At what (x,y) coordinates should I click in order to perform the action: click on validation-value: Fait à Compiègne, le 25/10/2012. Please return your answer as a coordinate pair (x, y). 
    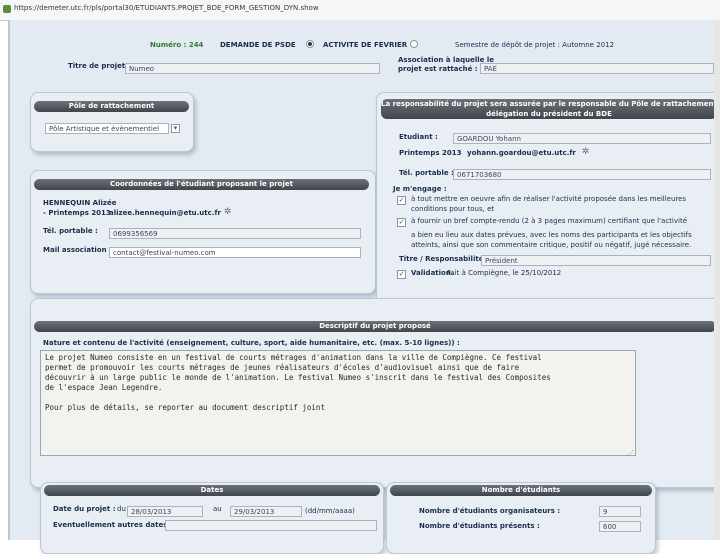
    Looking at the image, I should click on (504, 273).